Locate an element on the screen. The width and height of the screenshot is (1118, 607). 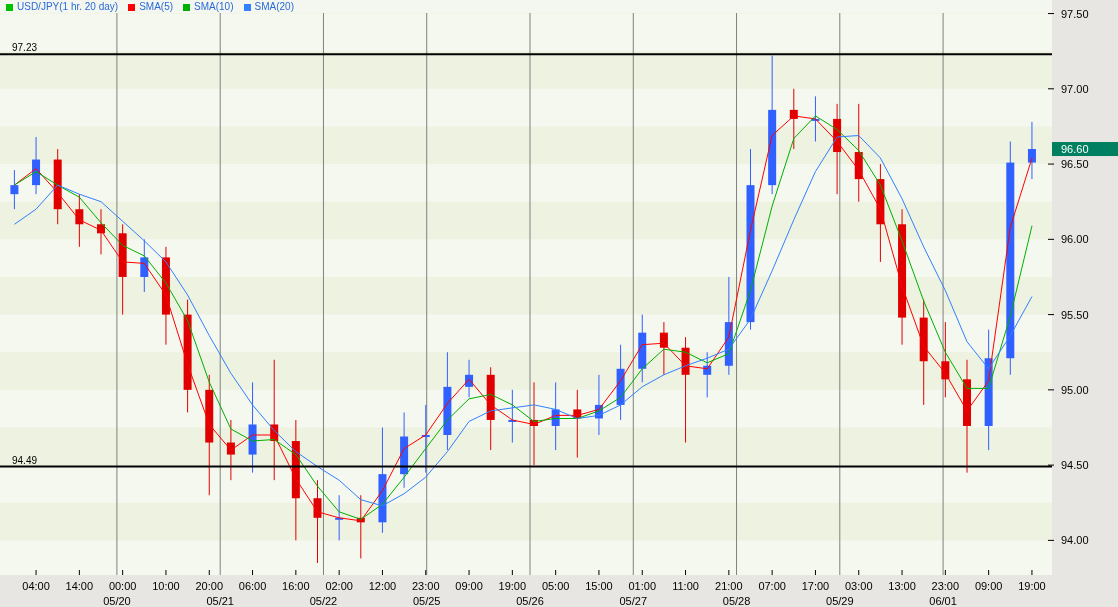
axis-label: 96.00 is located at coordinates (1075, 239).